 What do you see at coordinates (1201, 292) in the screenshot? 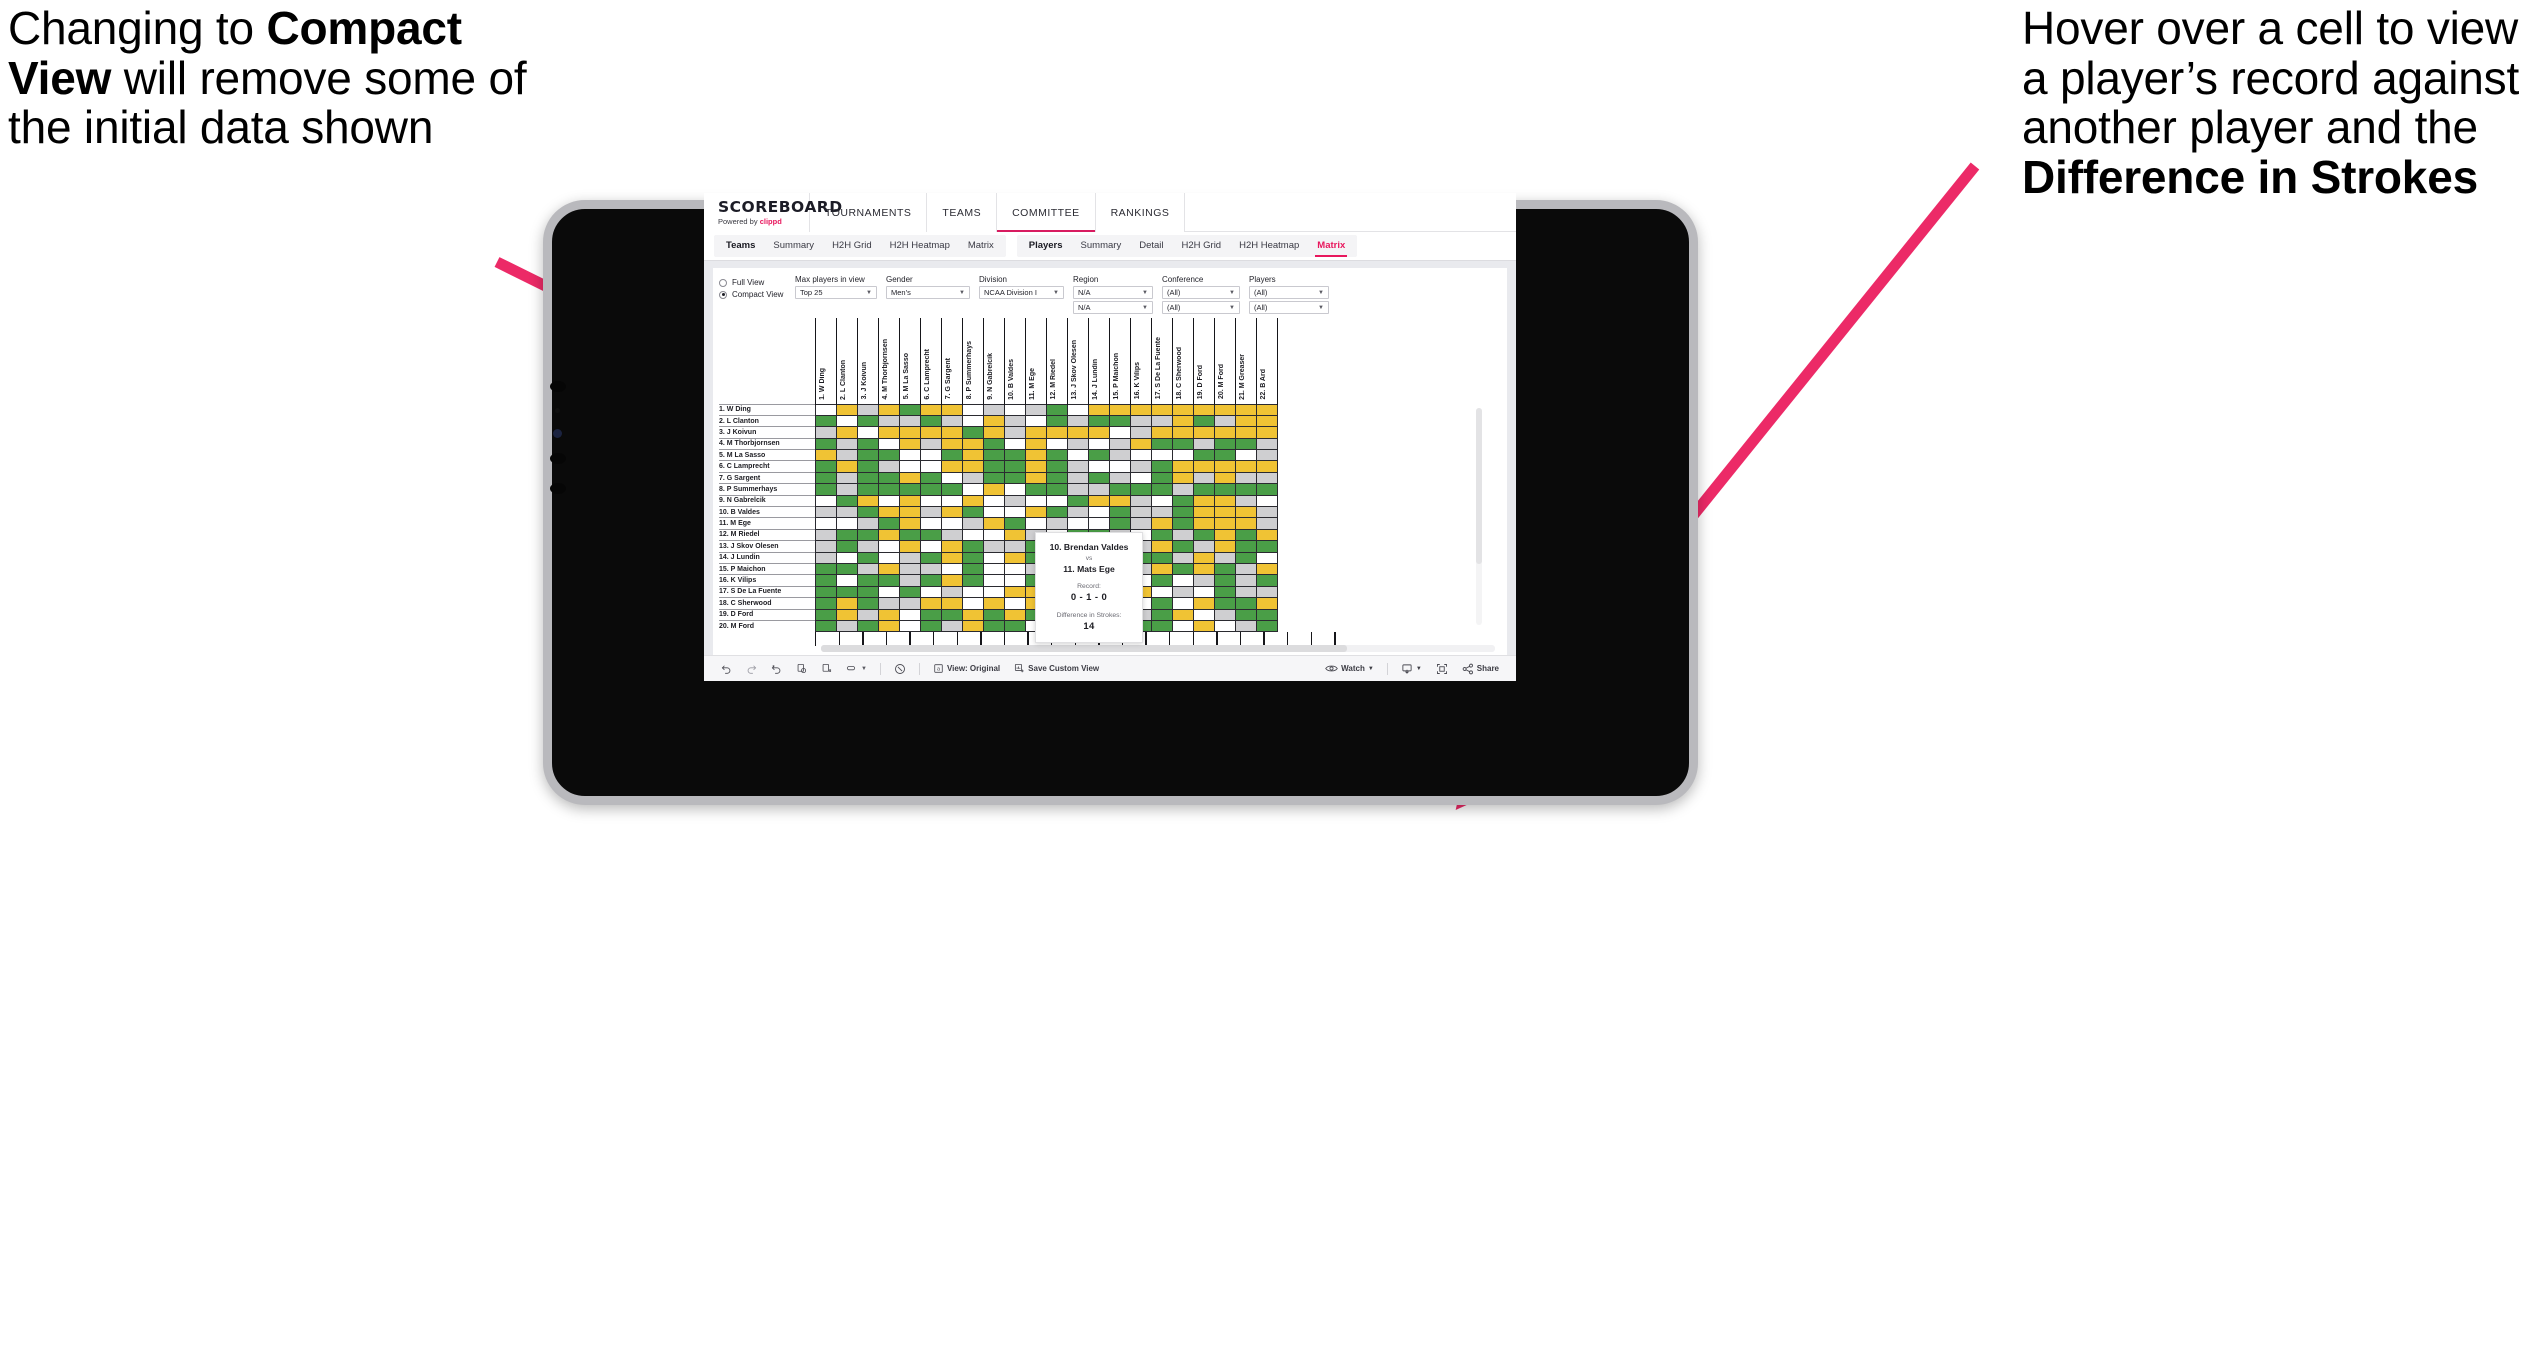
I see `filter-select-conference-1: (All) ▼` at bounding box center [1201, 292].